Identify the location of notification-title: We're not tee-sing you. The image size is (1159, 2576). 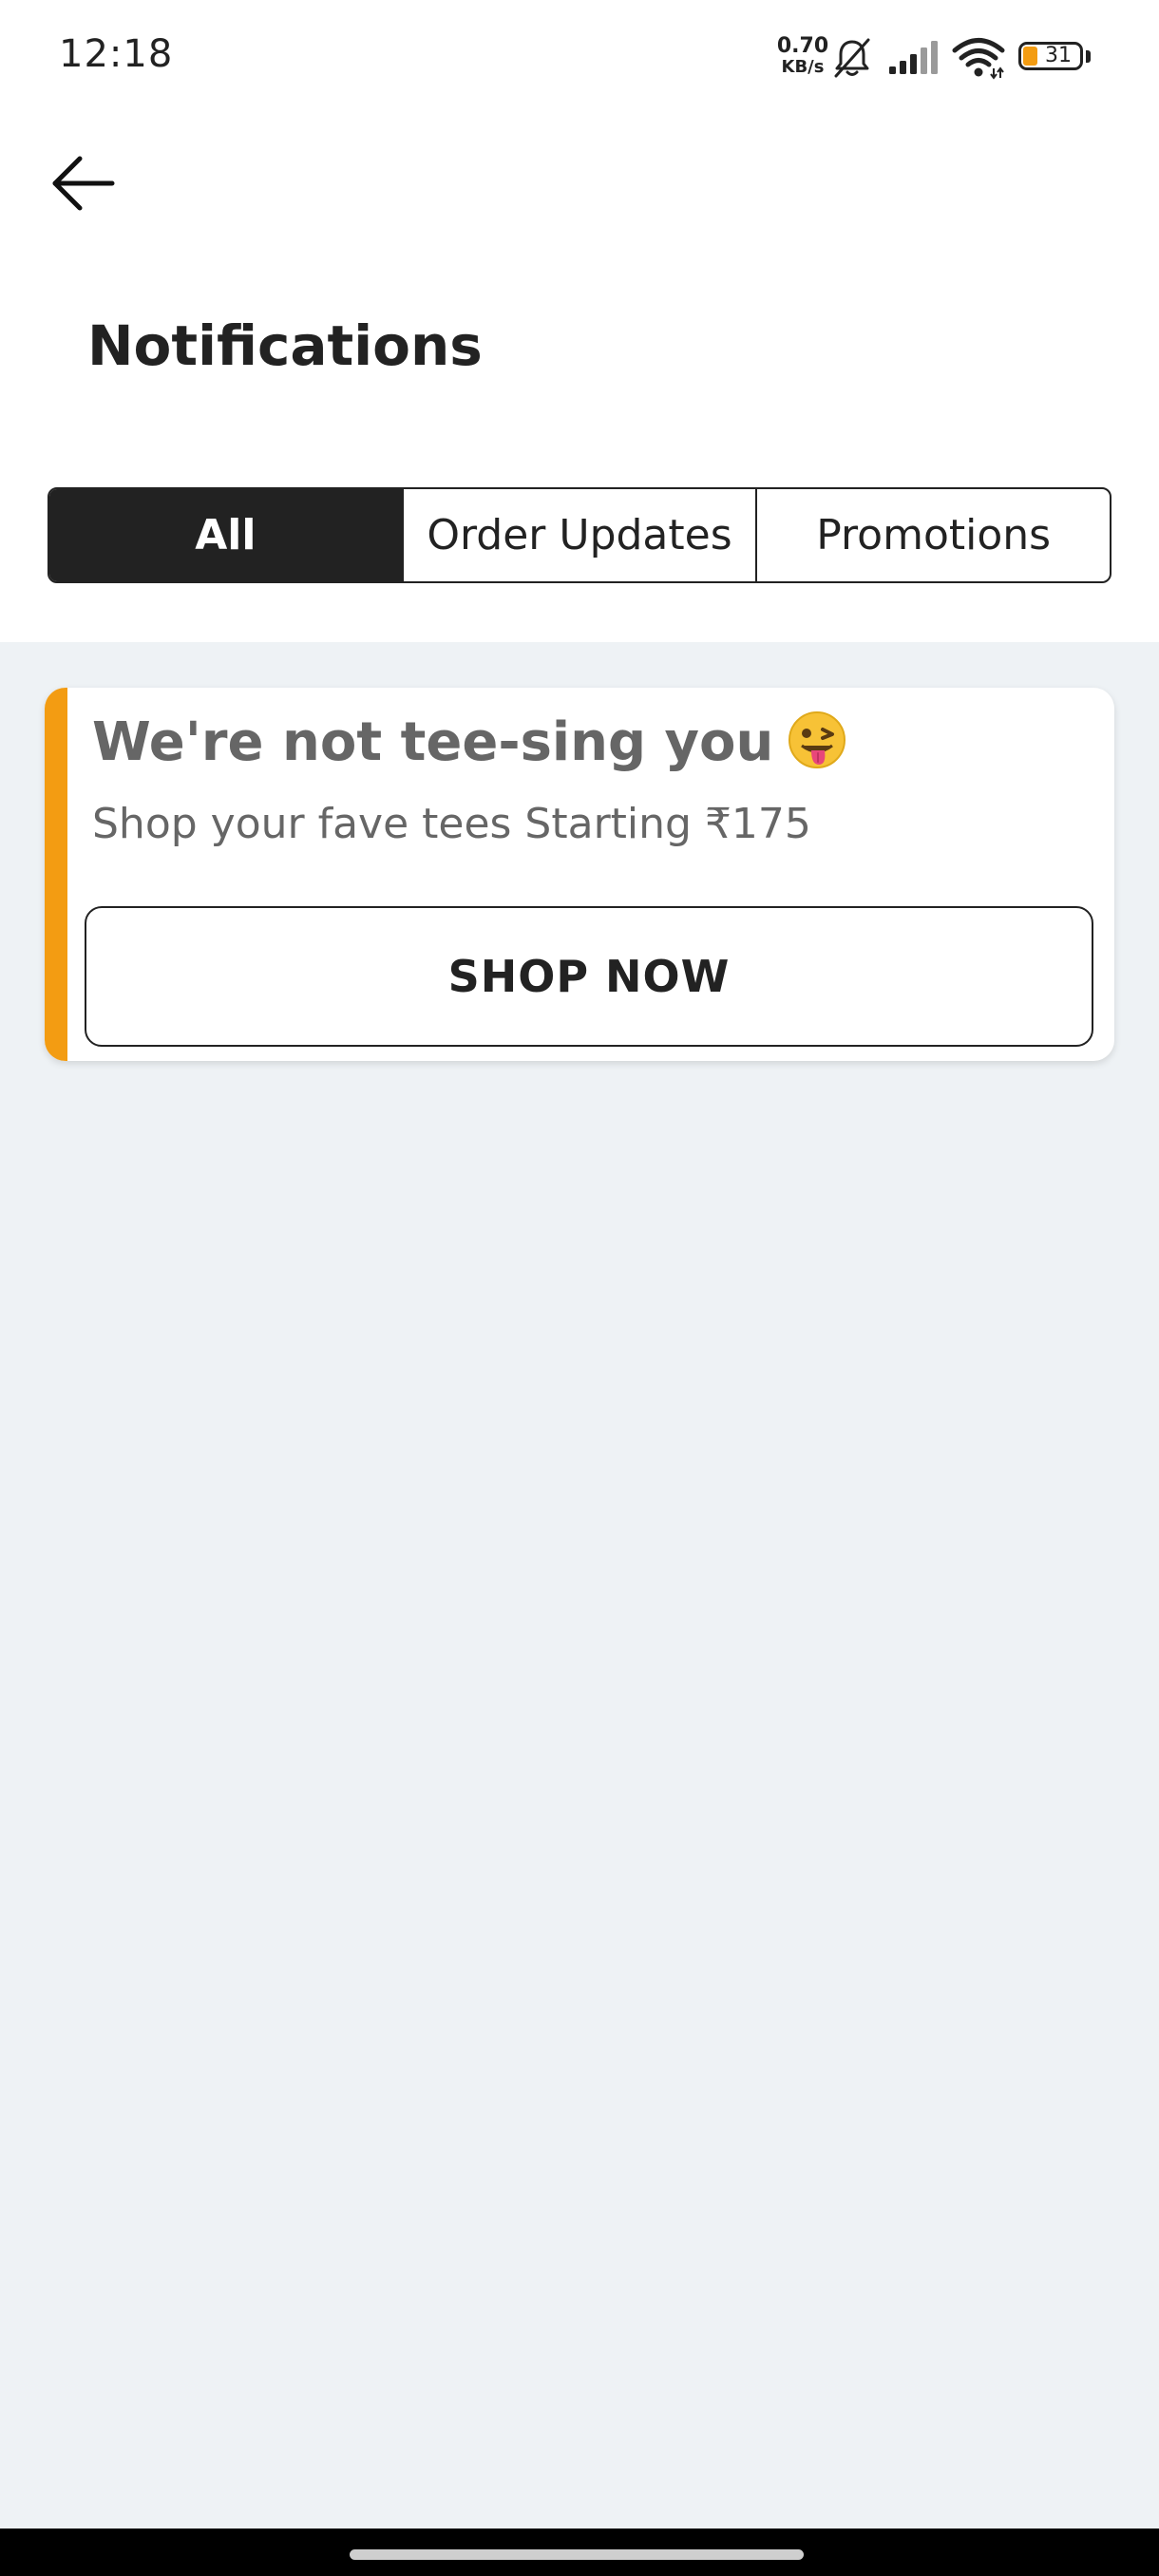
(469, 743).